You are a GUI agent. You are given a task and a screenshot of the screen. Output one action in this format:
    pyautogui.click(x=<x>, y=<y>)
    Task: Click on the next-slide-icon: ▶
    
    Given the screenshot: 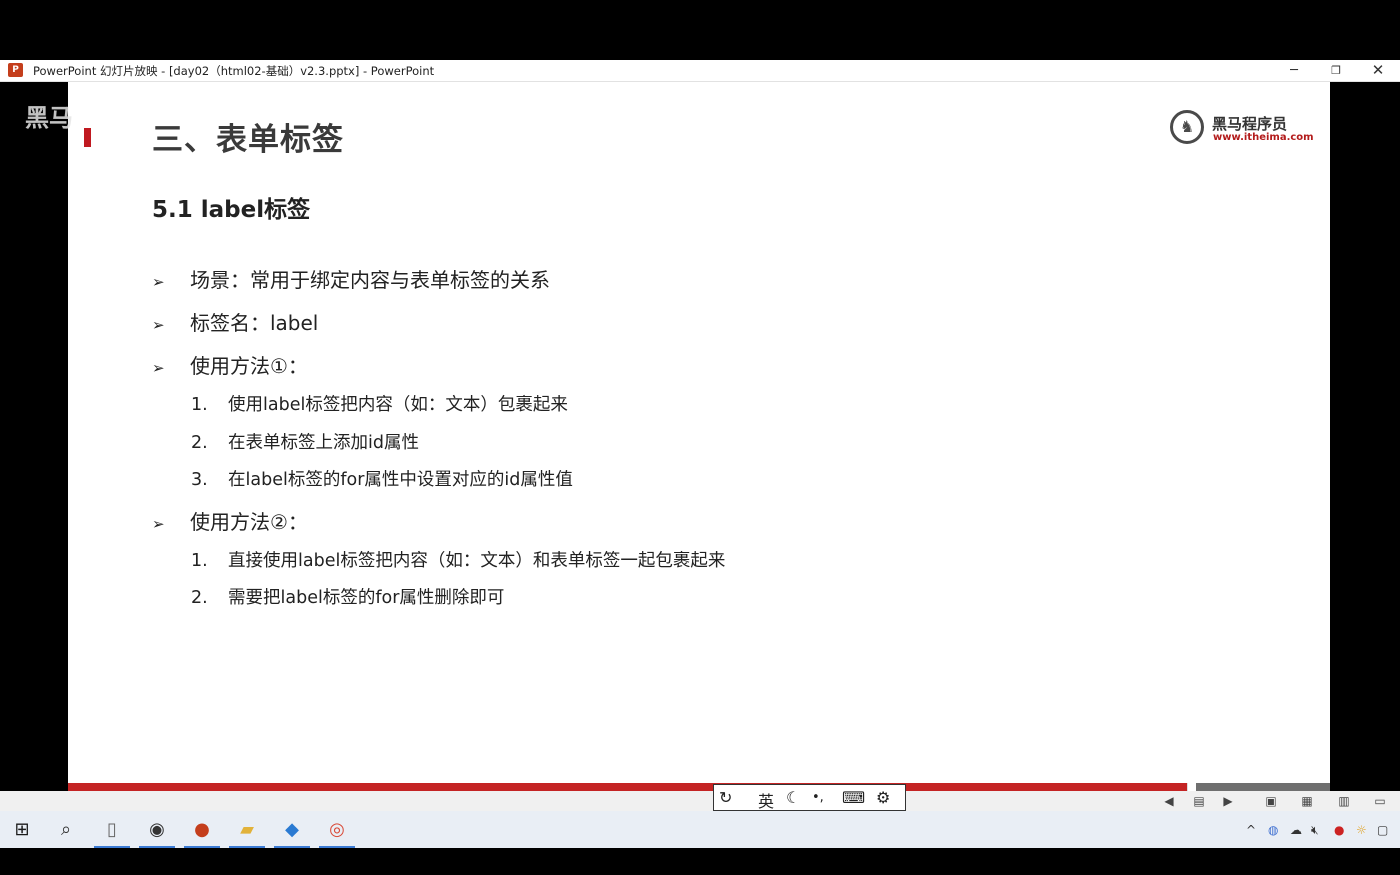 What is the action you would take?
    pyautogui.click(x=1228, y=801)
    